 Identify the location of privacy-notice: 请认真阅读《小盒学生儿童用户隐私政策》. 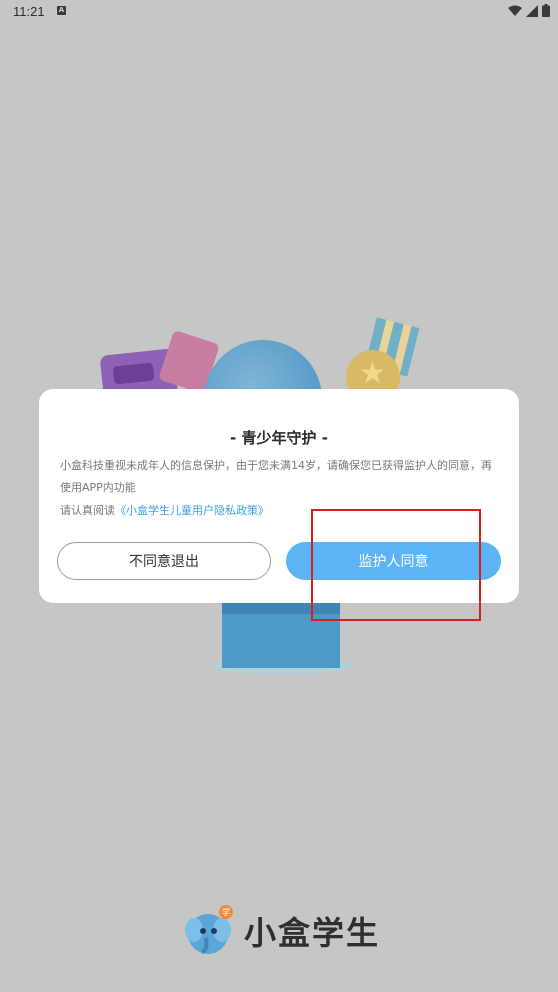
(280, 510).